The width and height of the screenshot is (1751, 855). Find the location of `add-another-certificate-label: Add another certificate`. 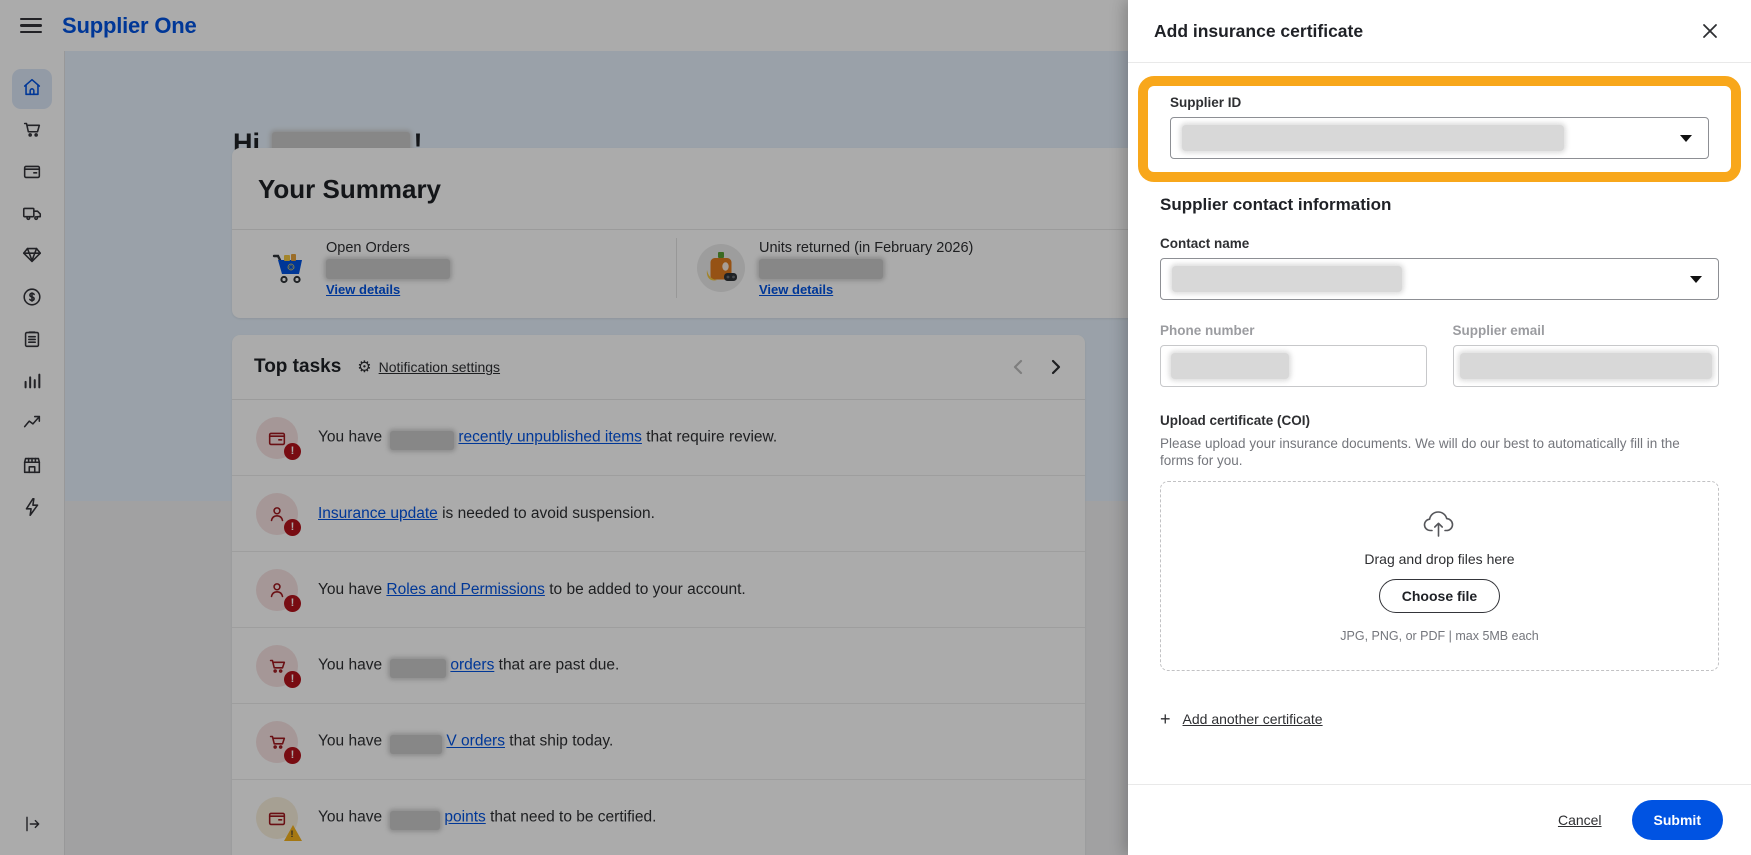

add-another-certificate-label: Add another certificate is located at coordinates (1252, 718).